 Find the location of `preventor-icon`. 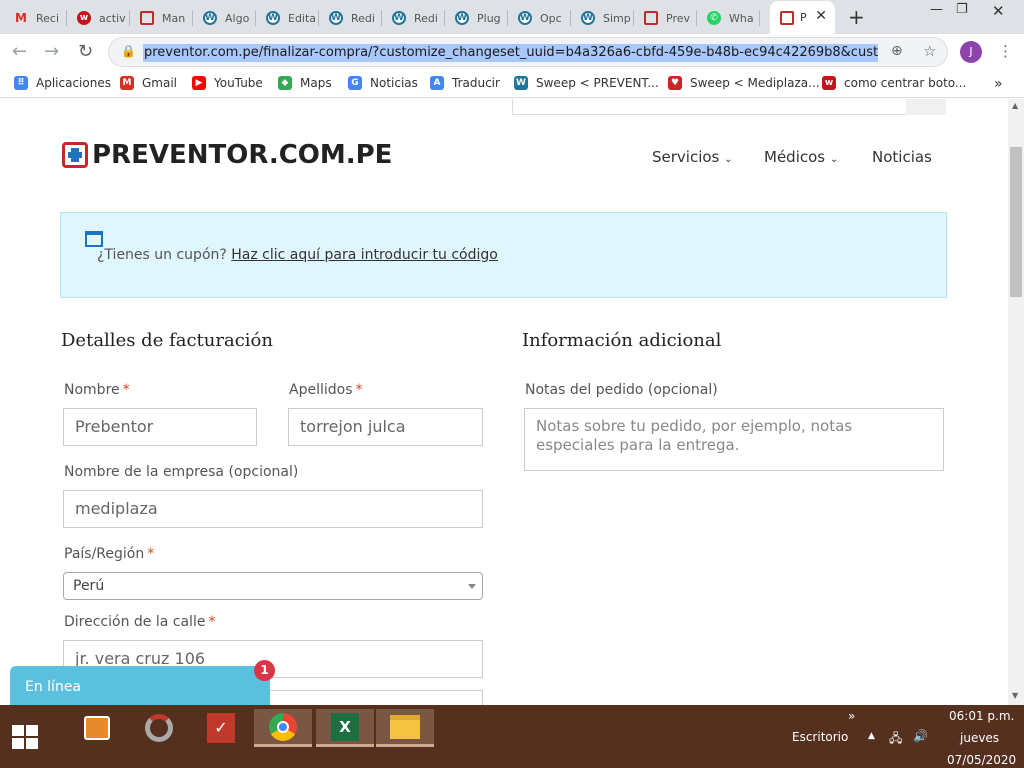

preventor-icon is located at coordinates (147, 18).